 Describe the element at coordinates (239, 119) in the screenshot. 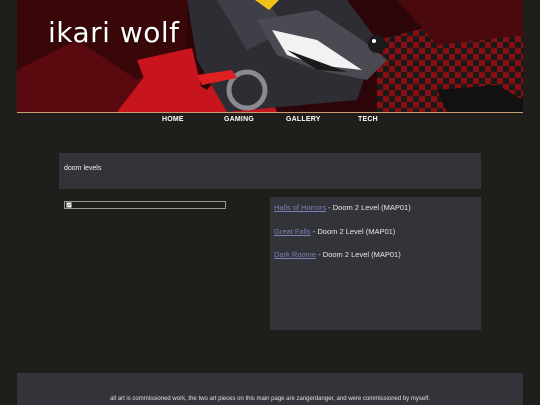

I see `nav-gaming: GAMING` at that location.